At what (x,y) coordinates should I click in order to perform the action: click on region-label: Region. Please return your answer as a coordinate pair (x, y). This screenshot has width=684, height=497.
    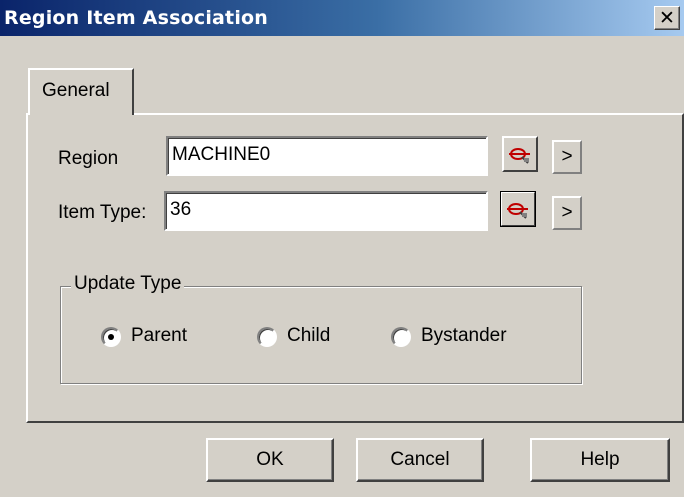
    Looking at the image, I should click on (88, 158).